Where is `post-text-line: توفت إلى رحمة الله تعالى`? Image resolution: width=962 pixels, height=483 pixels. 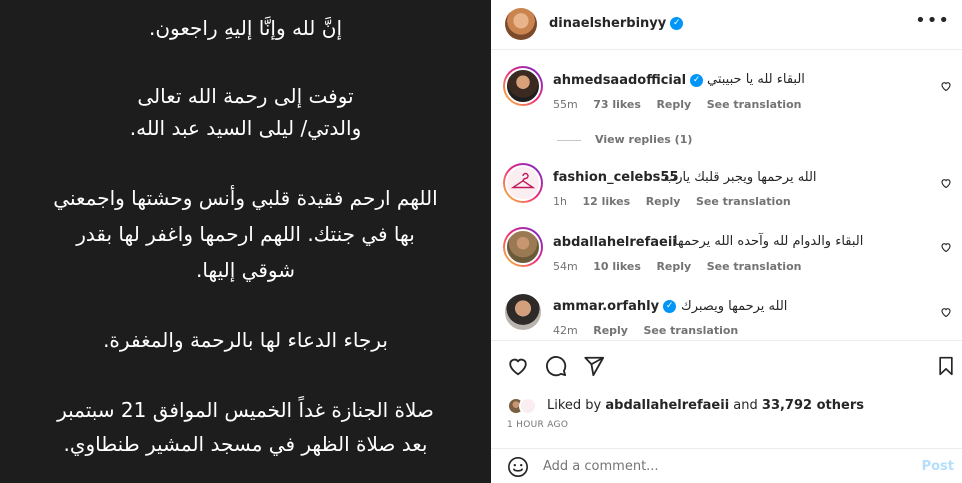 post-text-line: توفت إلى رحمة الله تعالى is located at coordinates (245, 96).